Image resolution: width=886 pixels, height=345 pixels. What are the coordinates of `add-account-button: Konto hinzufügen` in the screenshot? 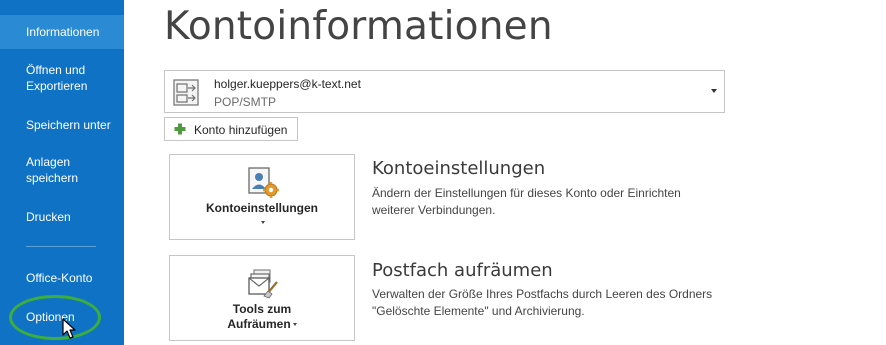 It's located at (231, 129).